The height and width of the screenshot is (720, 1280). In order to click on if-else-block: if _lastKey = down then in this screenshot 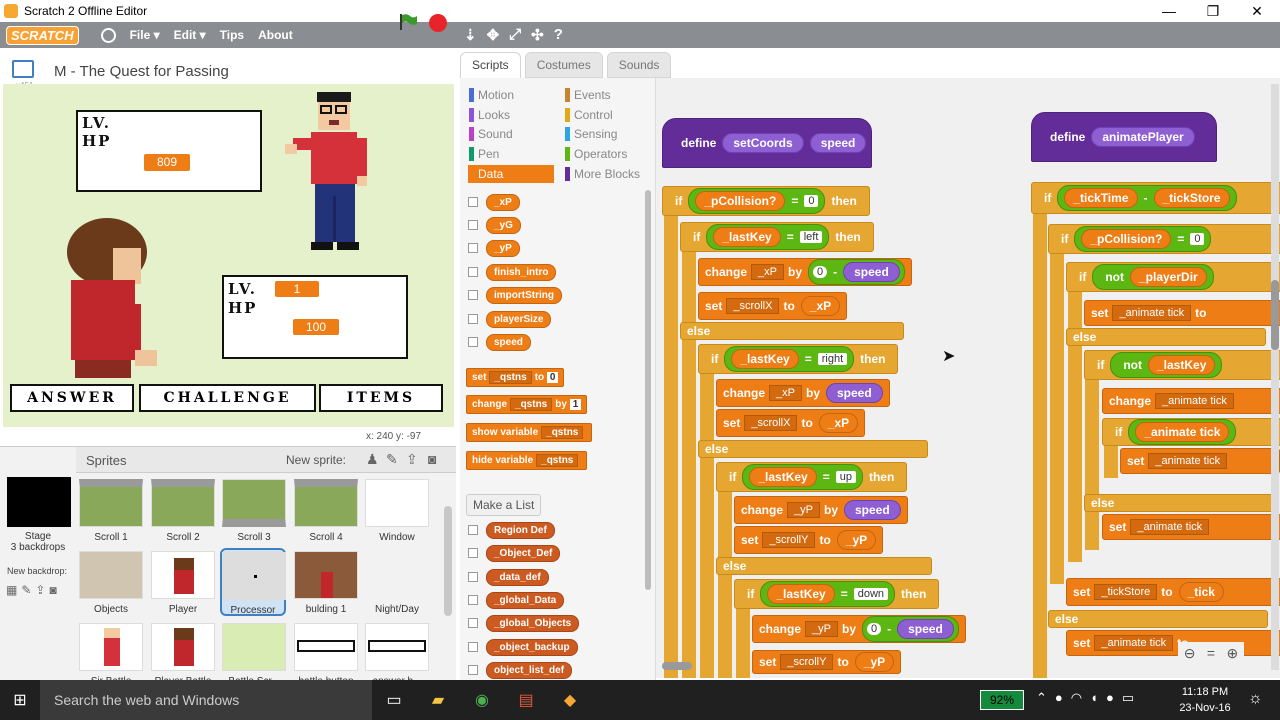, I will do `click(837, 594)`.